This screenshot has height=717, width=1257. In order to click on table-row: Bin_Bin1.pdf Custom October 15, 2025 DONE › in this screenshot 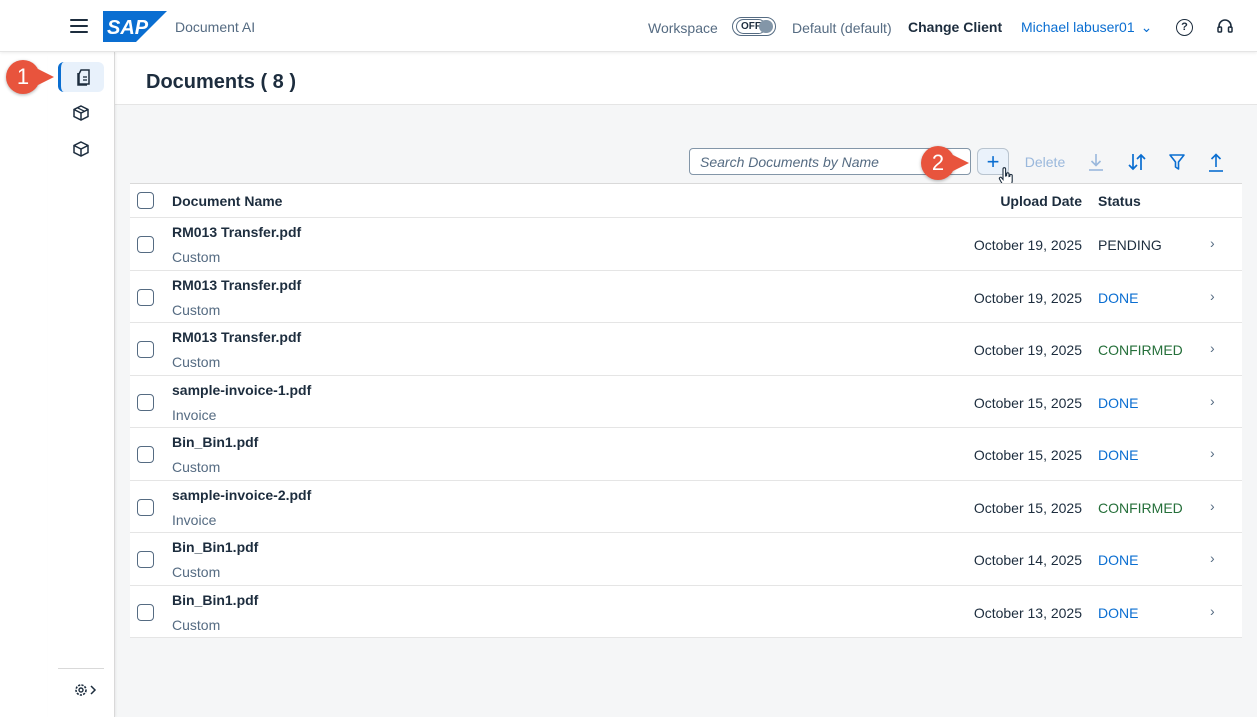, I will do `click(686, 454)`.